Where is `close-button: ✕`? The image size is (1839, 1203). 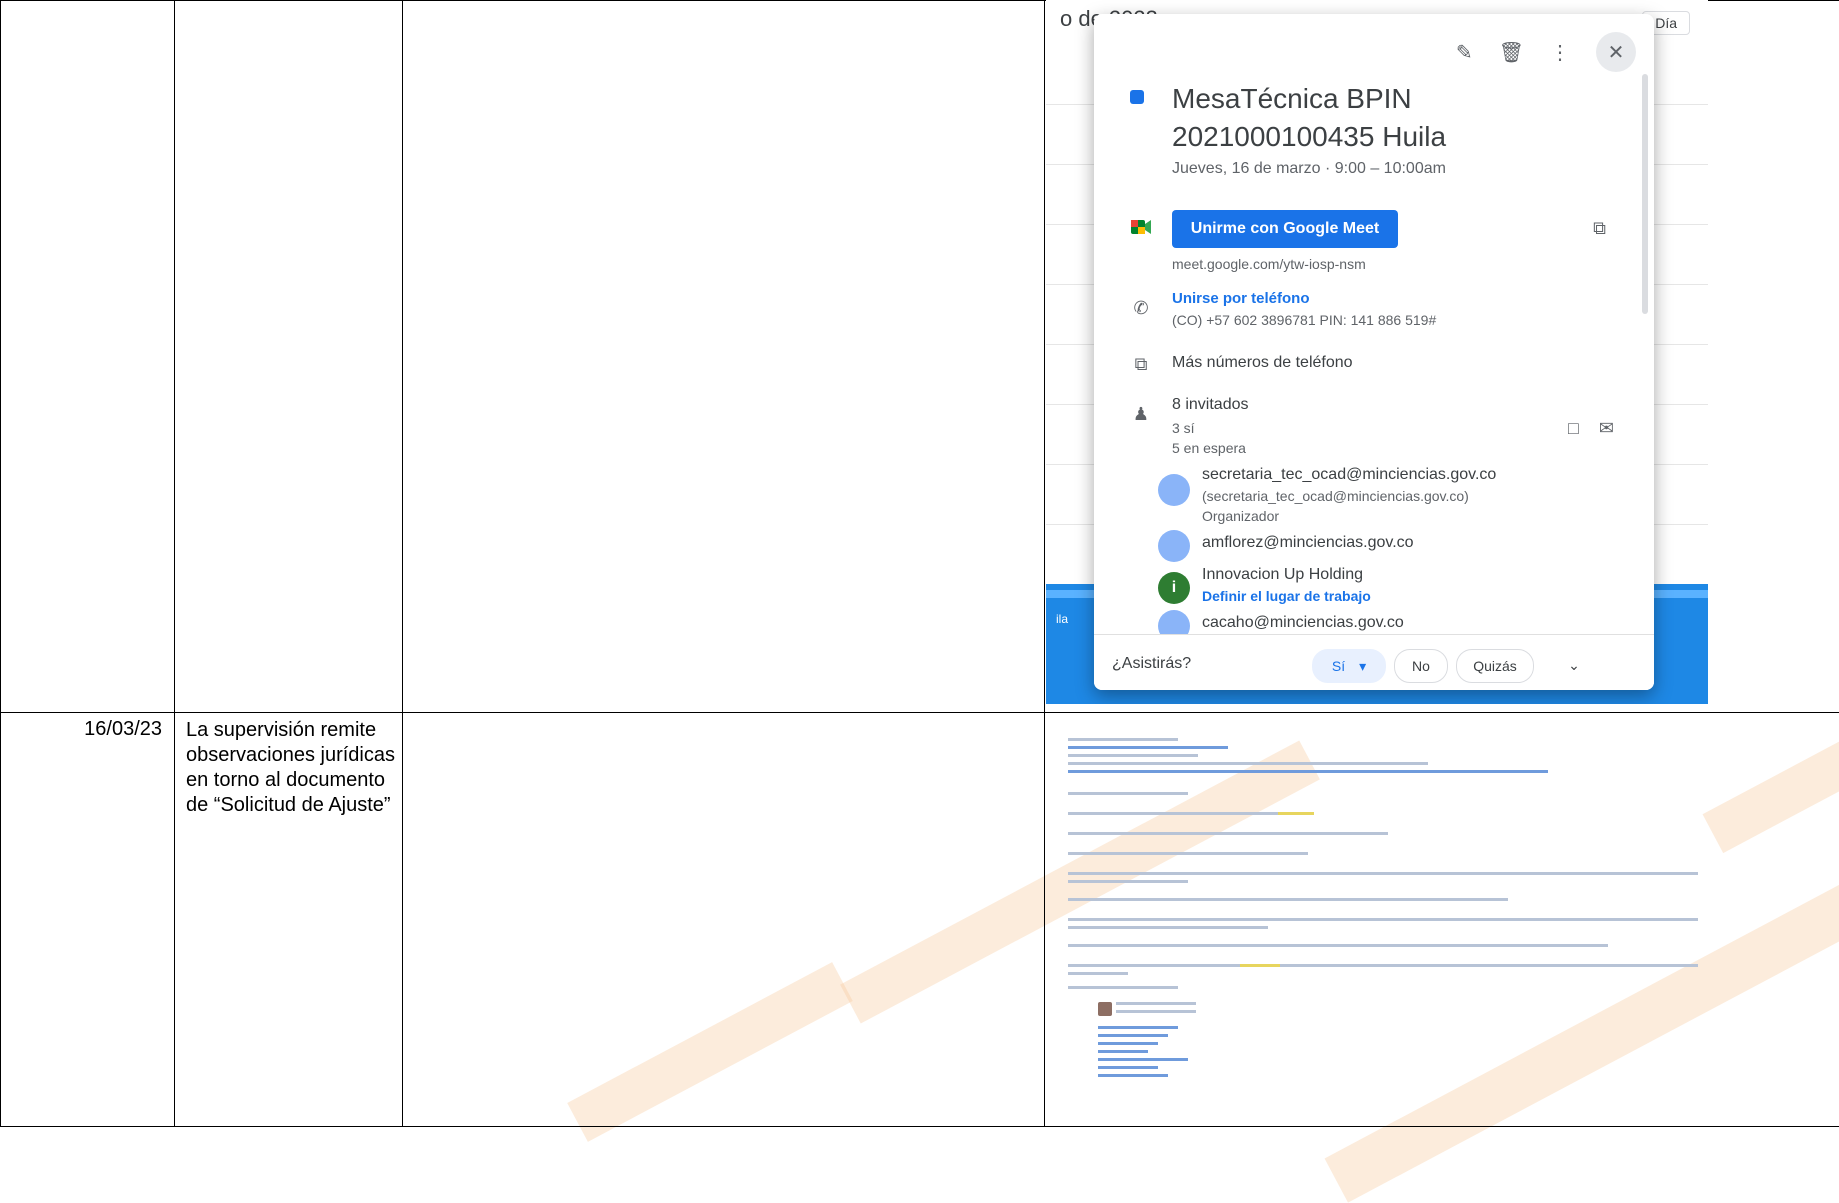
close-button: ✕ is located at coordinates (1616, 52).